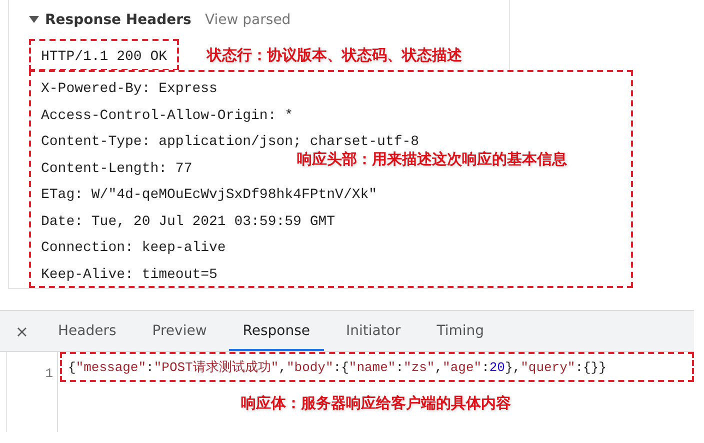 This screenshot has width=704, height=443. I want to click on panel-tab: Initiator, so click(373, 331).